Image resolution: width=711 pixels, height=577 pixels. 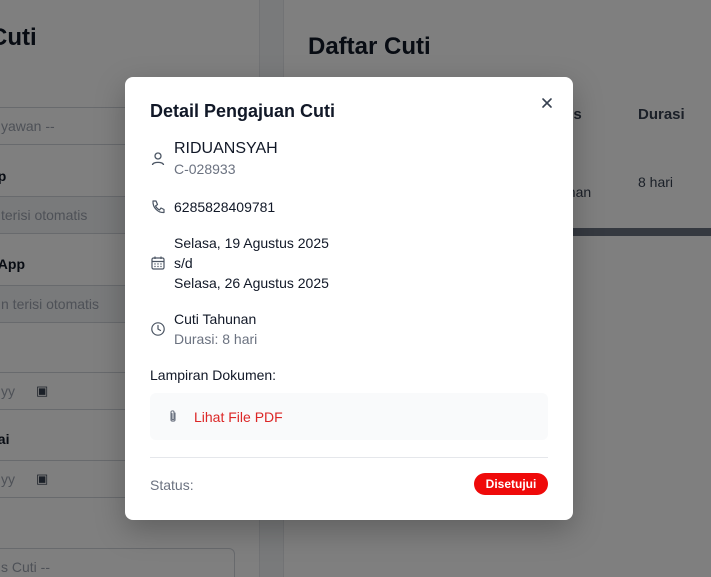 What do you see at coordinates (203, 329) in the screenshot?
I see `leave-type-info: Cuti Tahunan Durasi: 8 hari` at bounding box center [203, 329].